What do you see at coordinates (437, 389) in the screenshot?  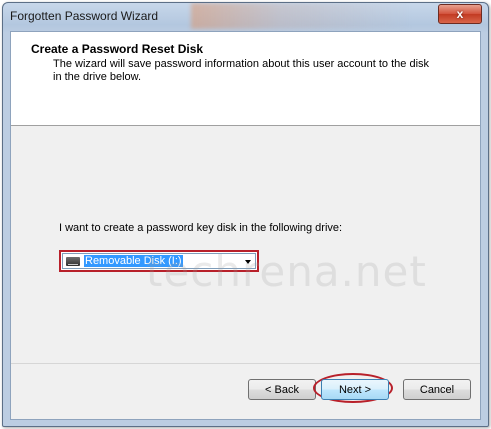 I see `cancel-button: Cancel` at bounding box center [437, 389].